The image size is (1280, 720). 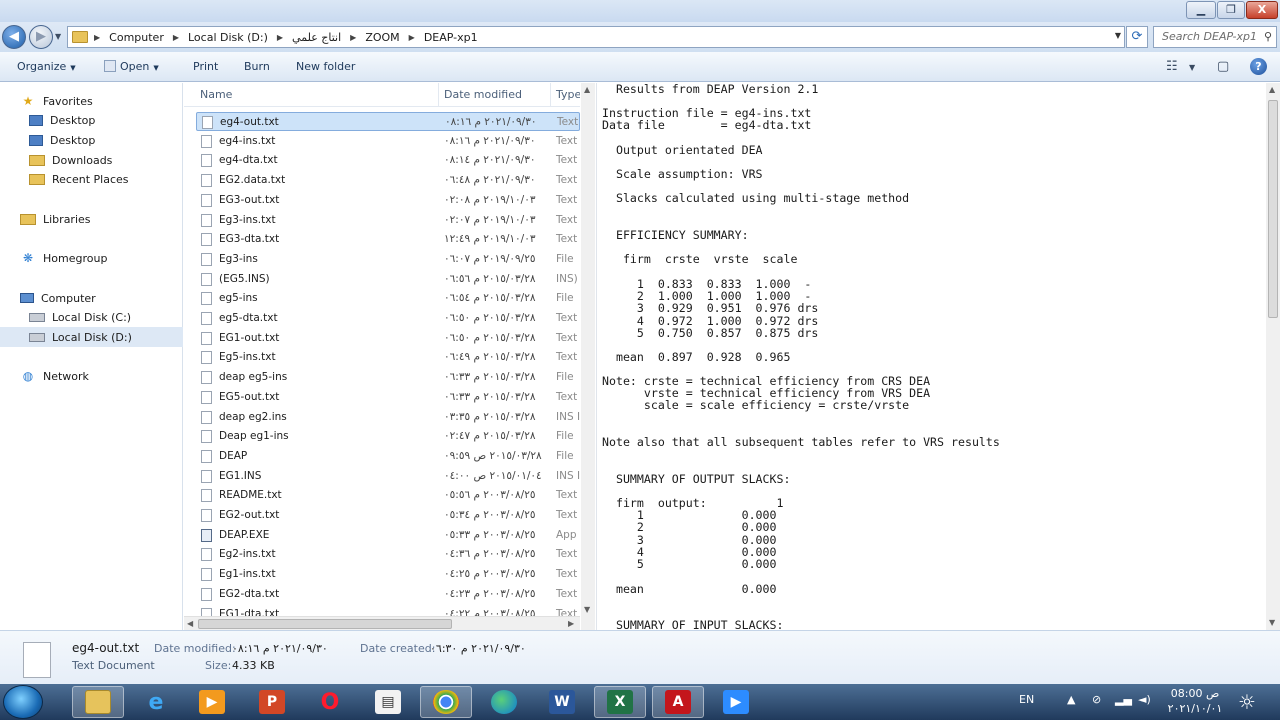 I want to click on file-row: EG2.data.txt ٢٠٢١/٠٩/٣٠ م ٠٦:٤٨ Text, so click(x=388, y=180).